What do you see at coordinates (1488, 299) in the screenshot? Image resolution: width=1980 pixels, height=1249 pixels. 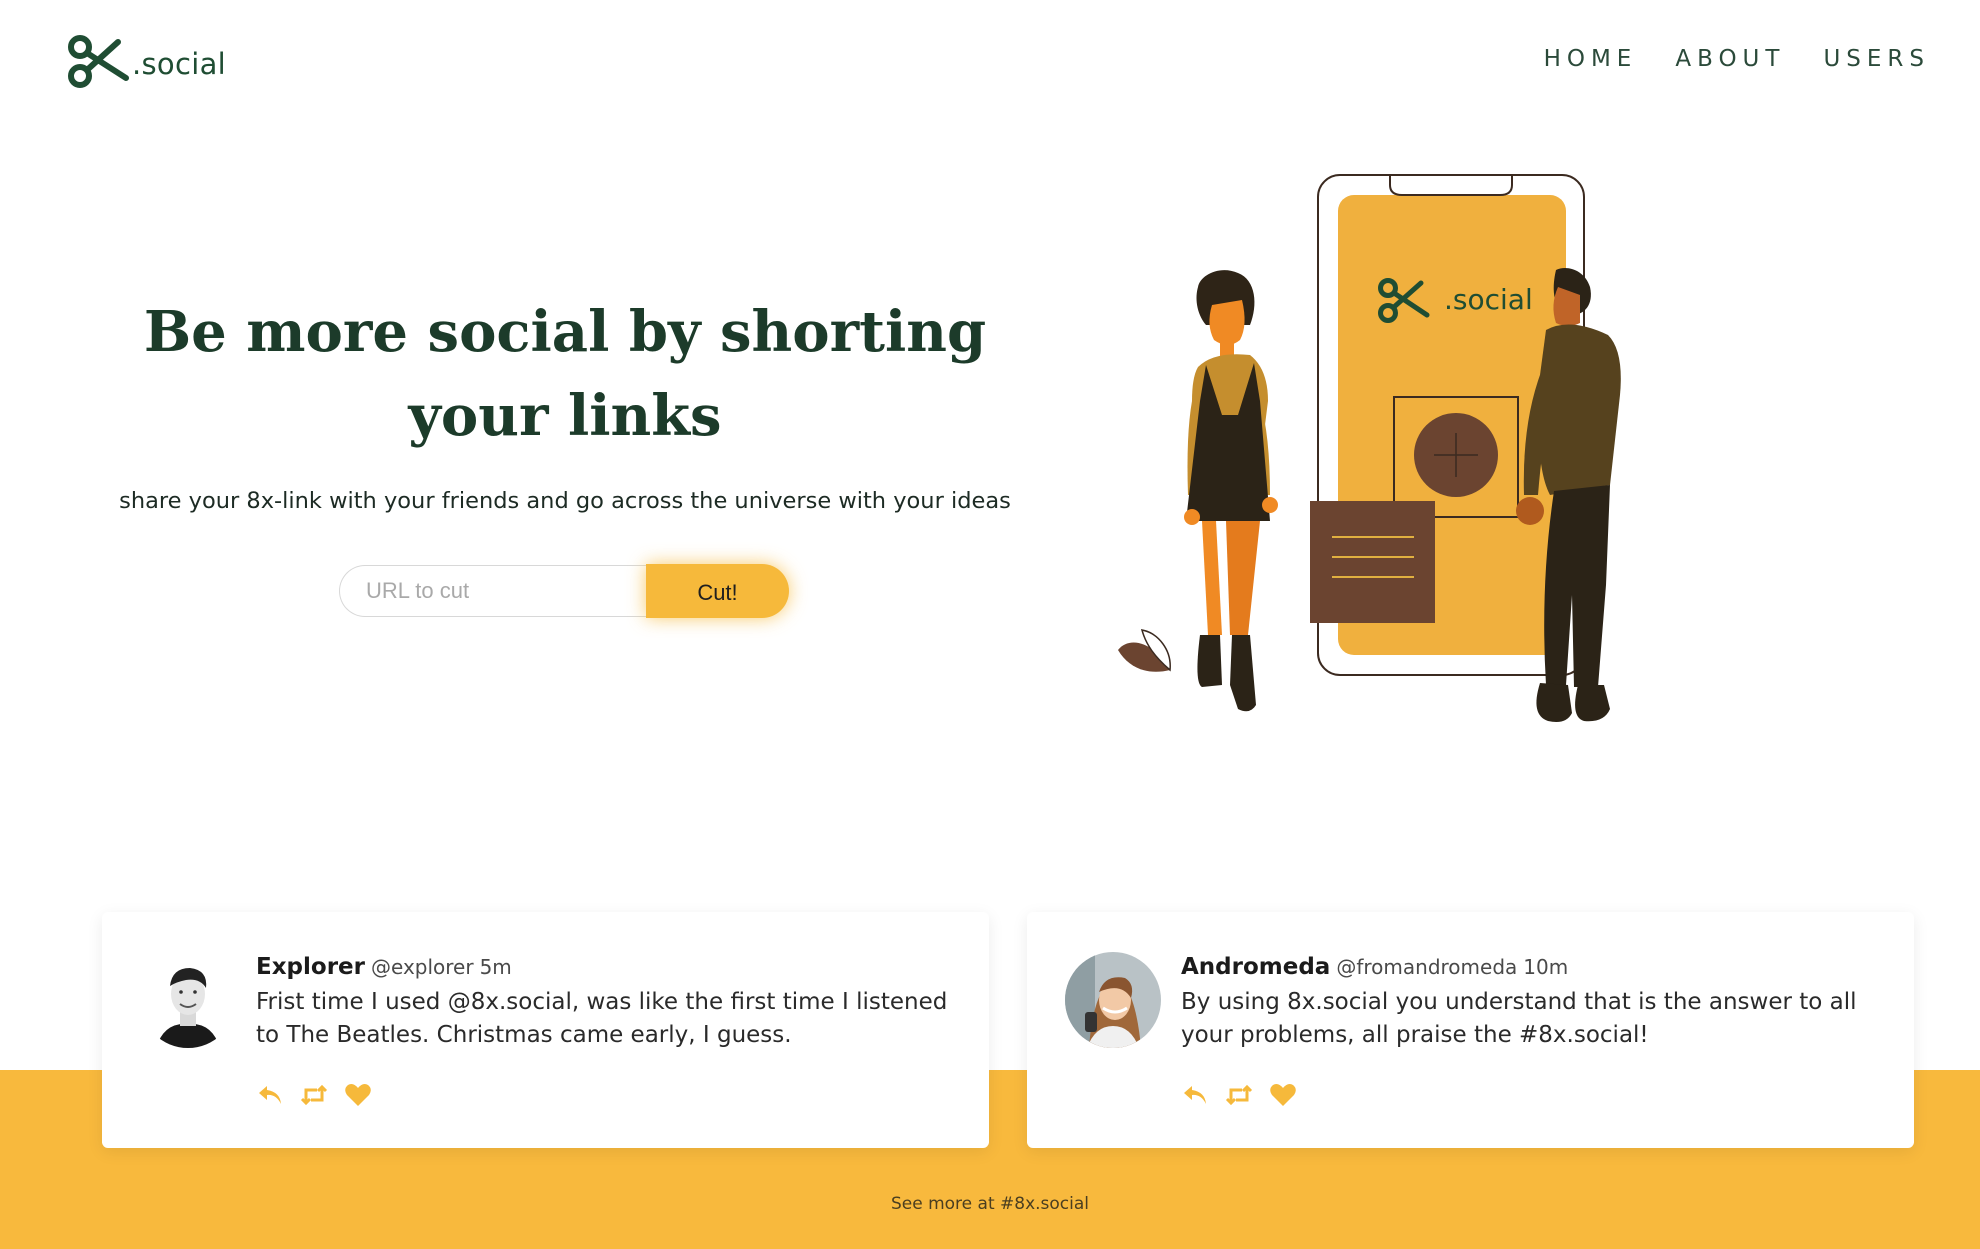 I see `phone-logo-text: .social` at bounding box center [1488, 299].